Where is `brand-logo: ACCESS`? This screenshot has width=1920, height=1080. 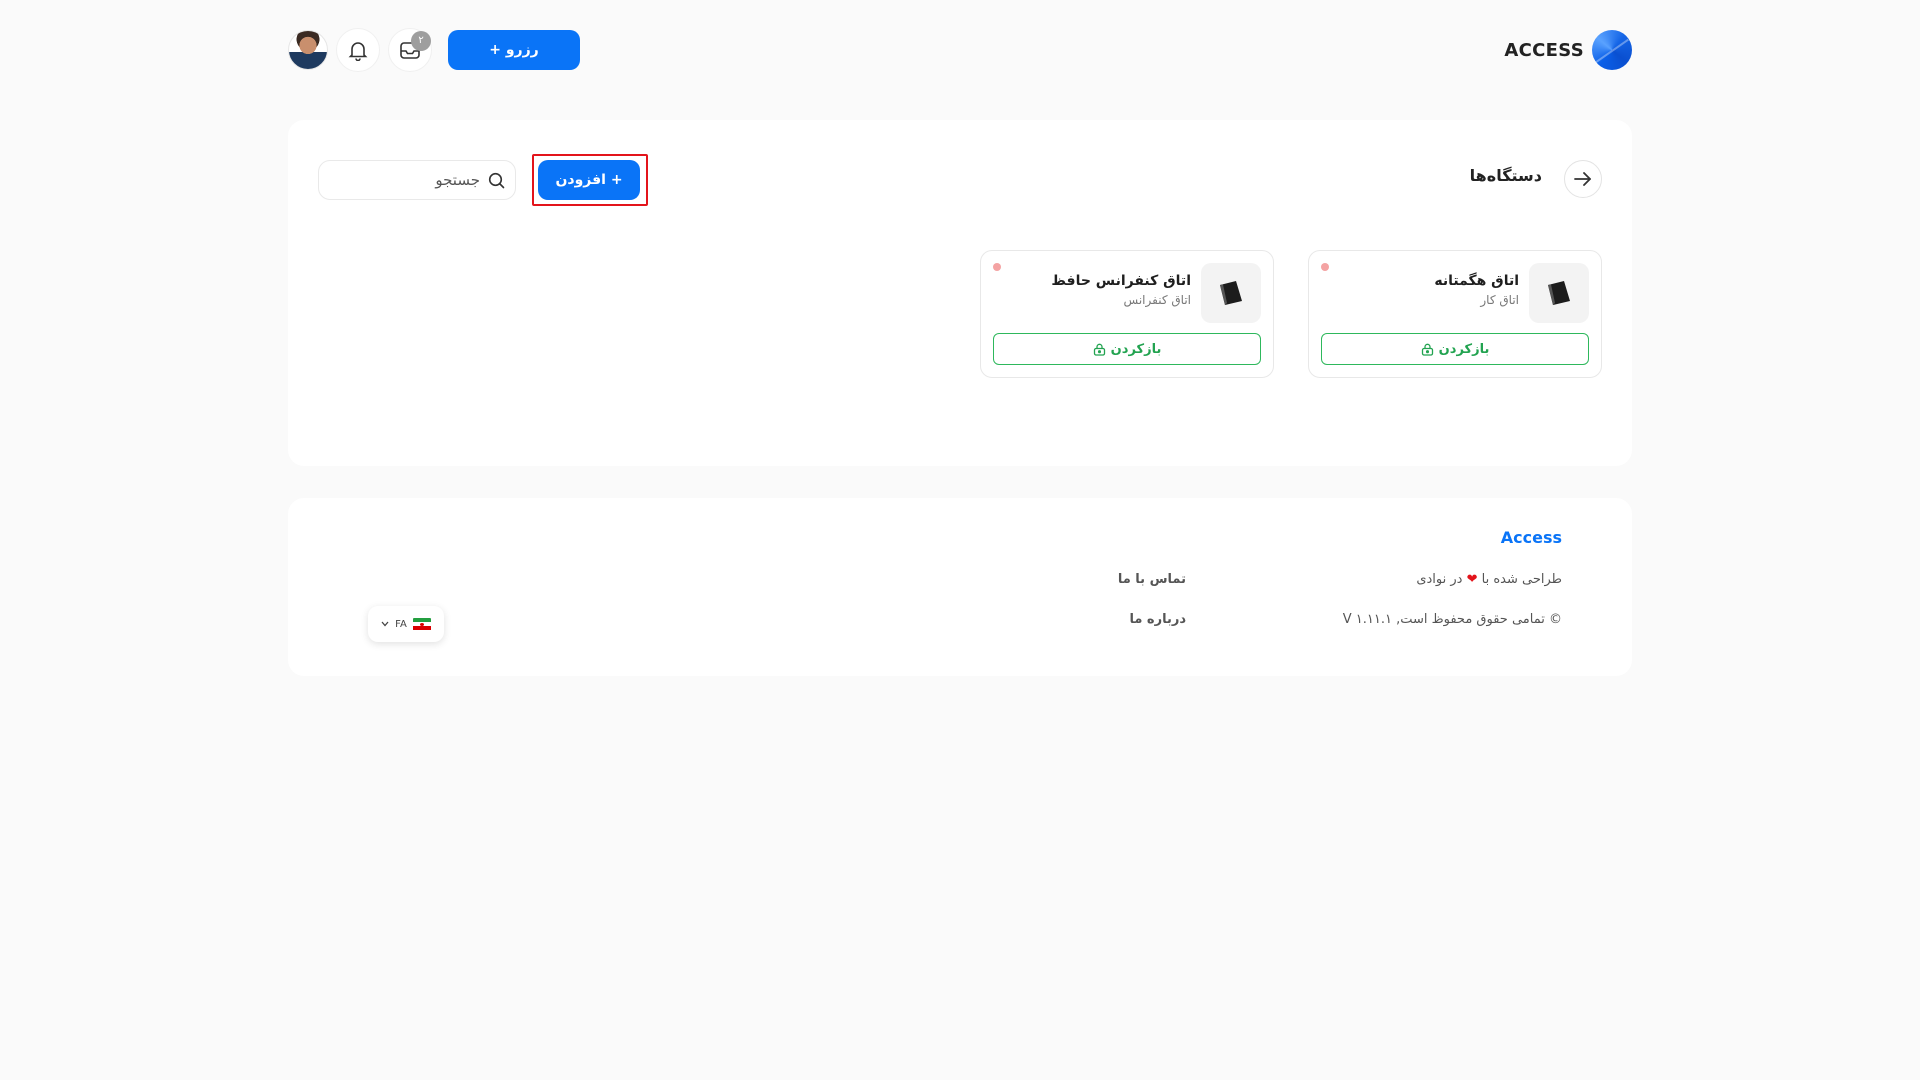
brand-logo: ACCESS is located at coordinates (1568, 50).